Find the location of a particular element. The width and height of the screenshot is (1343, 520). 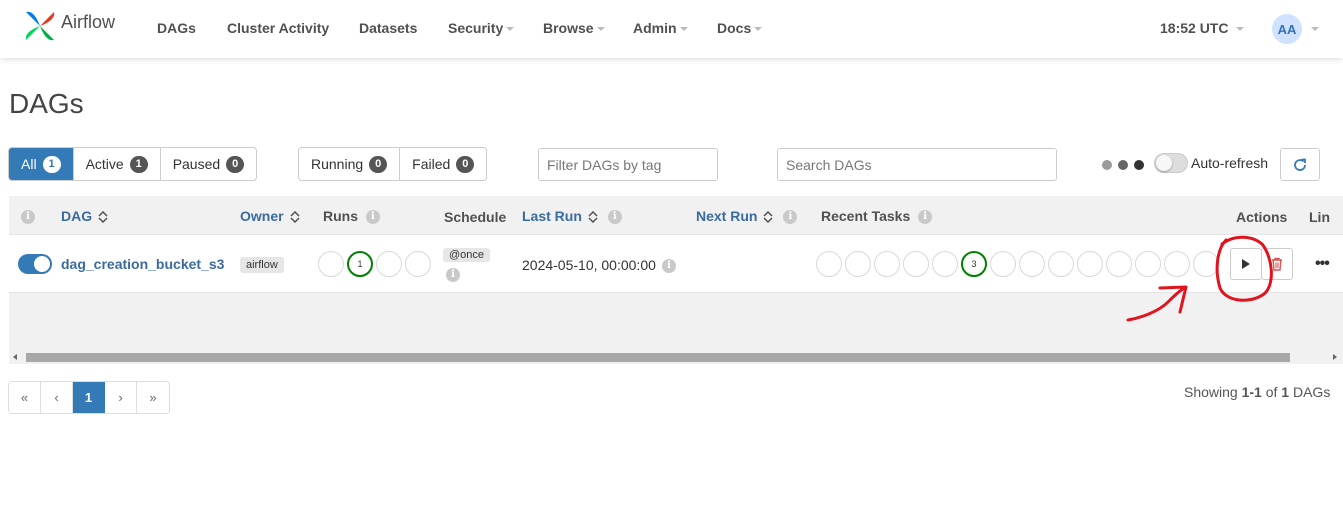

header-links: Lin is located at coordinates (1319, 217).